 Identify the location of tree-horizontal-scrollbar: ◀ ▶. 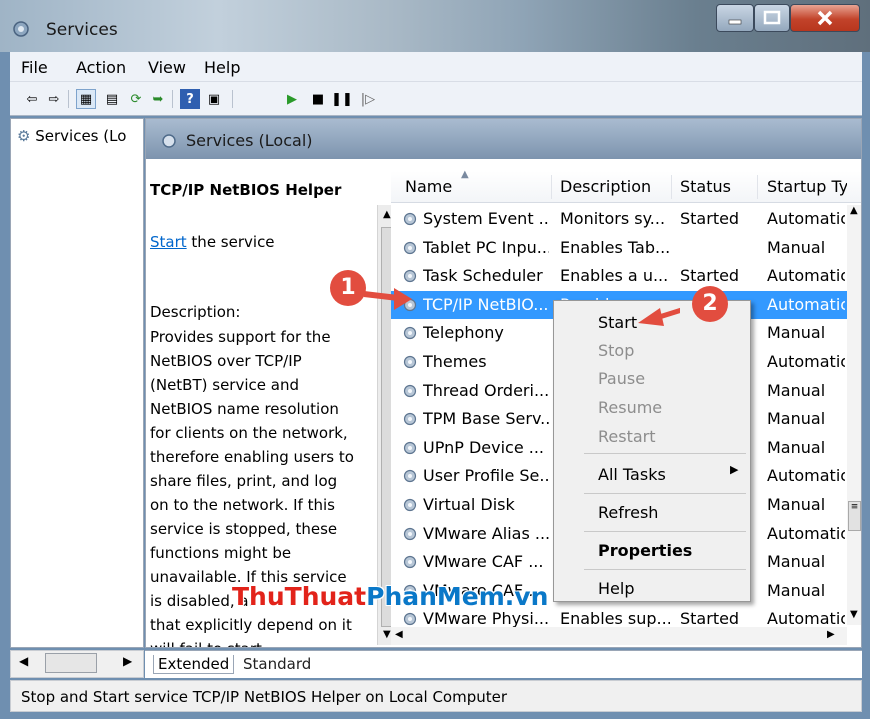
(77, 664).